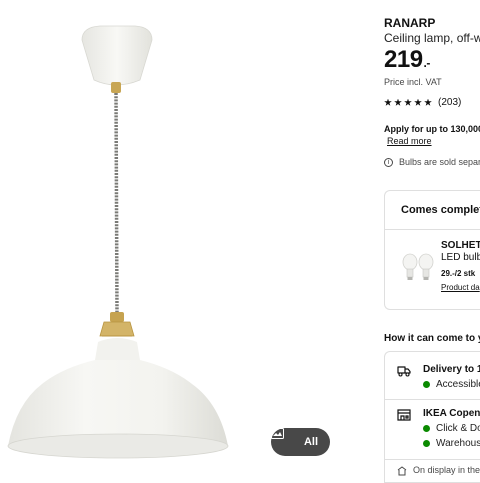 The width and height of the screenshot is (480, 483). I want to click on price-main: 219, so click(403, 59).